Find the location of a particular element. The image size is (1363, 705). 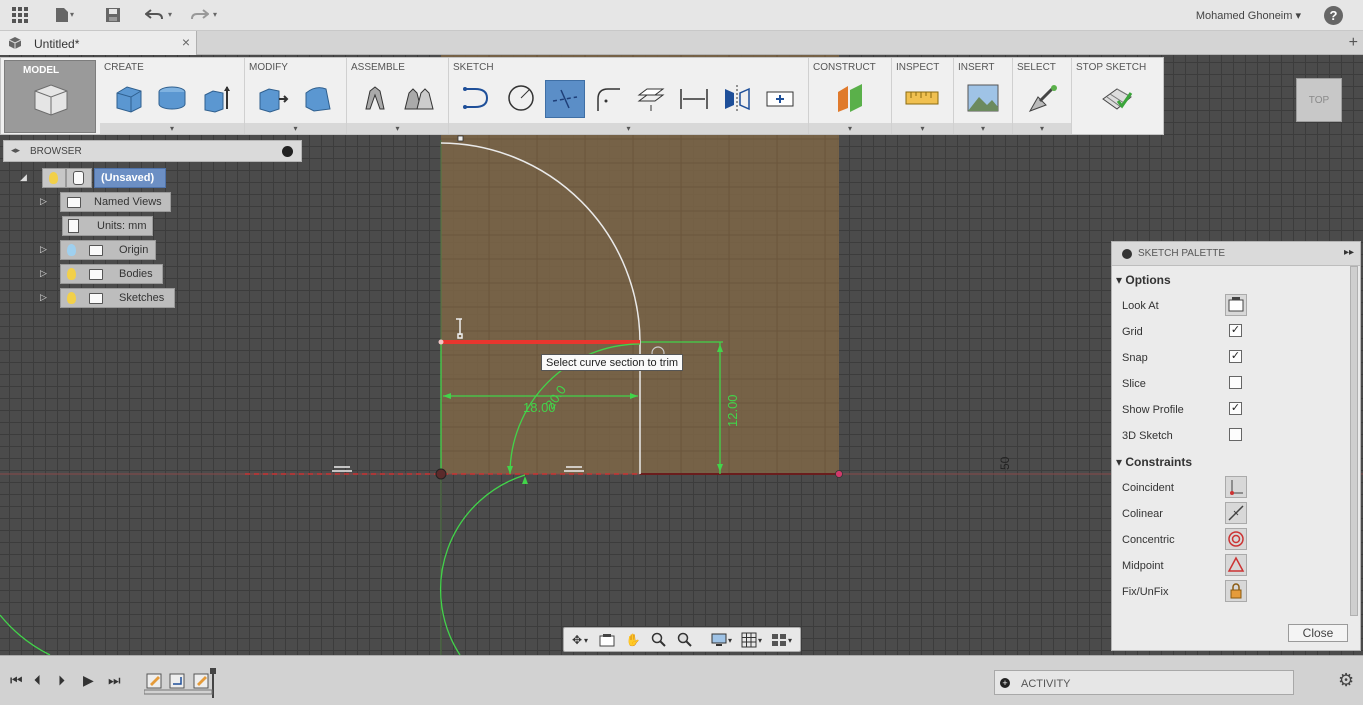

dimension-height-label: 12.00 is located at coordinates (732, 410).